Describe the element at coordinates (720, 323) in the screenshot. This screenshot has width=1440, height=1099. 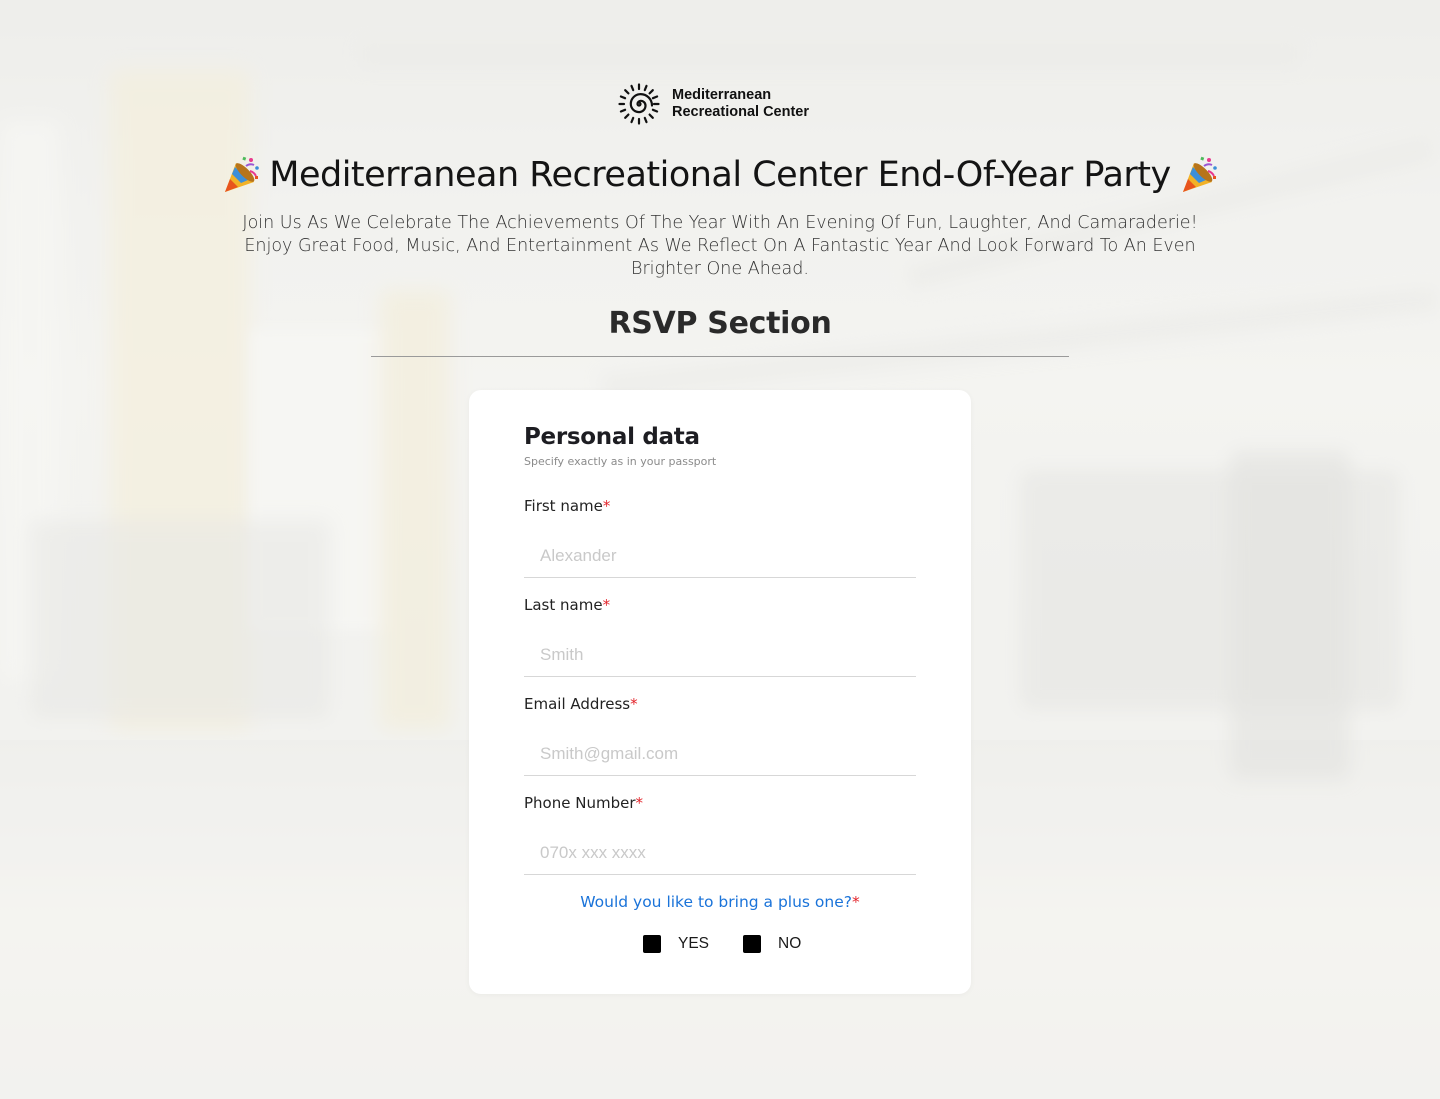
I see `rsvp-heading: RSVP Section` at that location.